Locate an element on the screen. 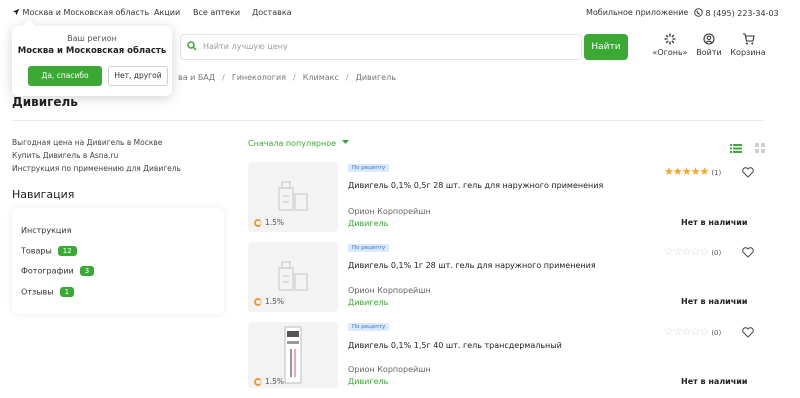  nav-item-photos: Фотографии 3 is located at coordinates (58, 271).